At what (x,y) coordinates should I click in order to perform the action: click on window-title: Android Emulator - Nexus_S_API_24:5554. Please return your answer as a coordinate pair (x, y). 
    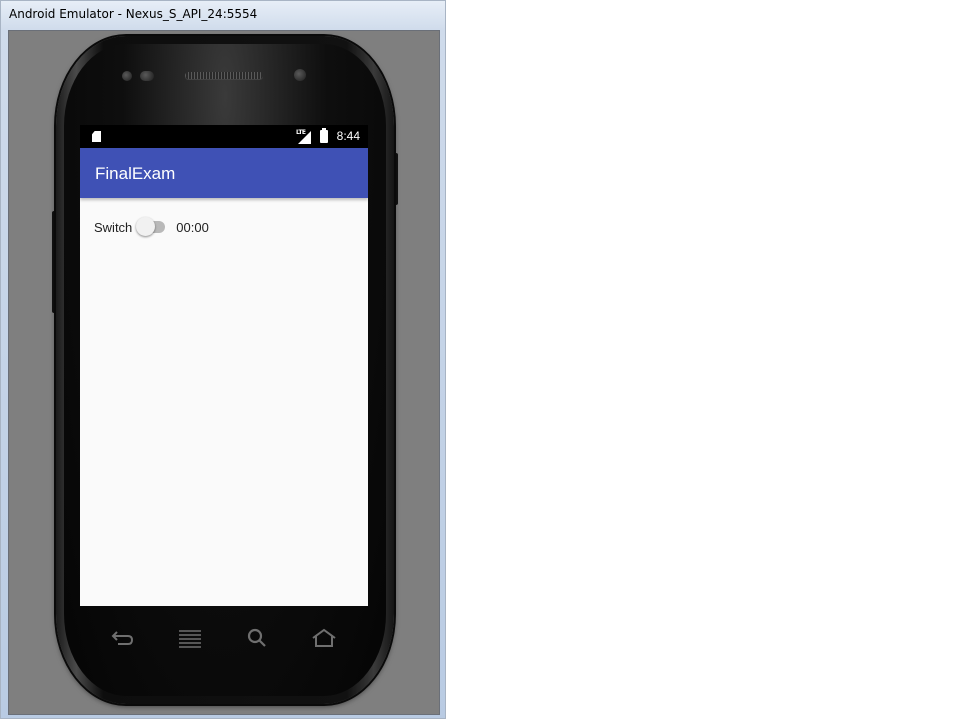
    Looking at the image, I should click on (133, 14).